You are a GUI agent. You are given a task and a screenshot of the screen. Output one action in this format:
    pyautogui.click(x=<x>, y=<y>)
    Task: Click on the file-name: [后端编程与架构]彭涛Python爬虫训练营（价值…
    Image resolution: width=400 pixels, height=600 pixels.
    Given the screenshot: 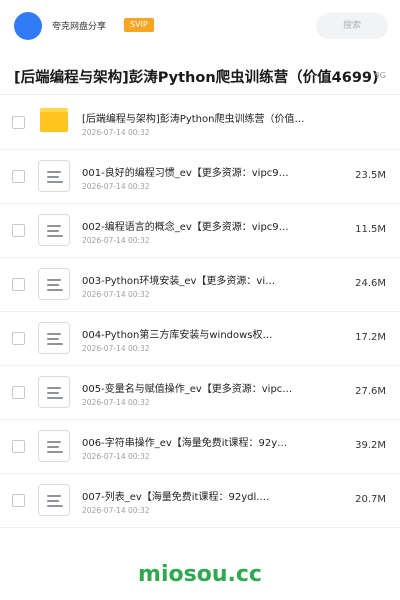 What is the action you would take?
    pyautogui.click(x=193, y=119)
    